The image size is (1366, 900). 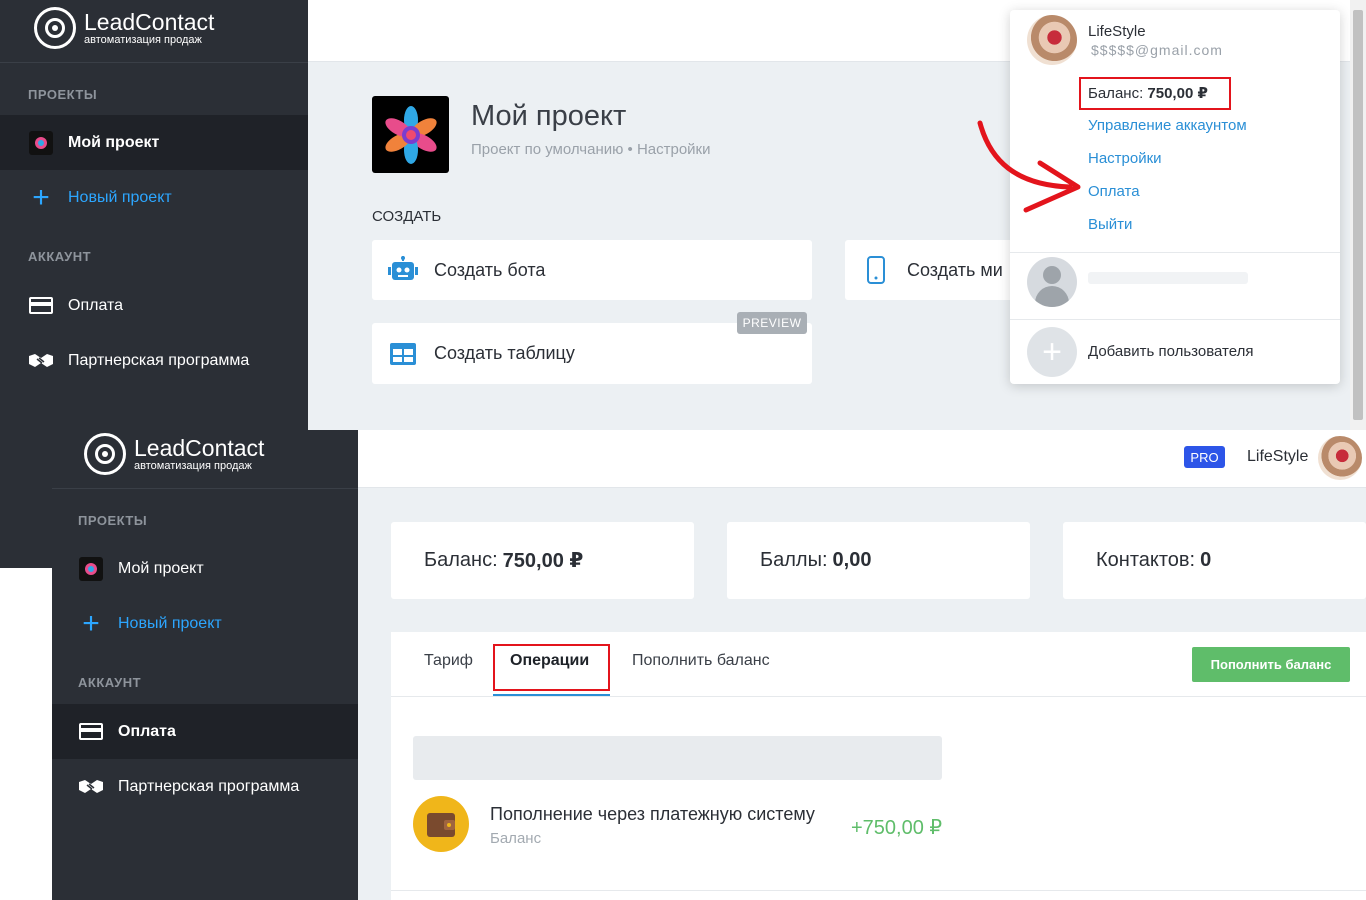 What do you see at coordinates (403, 270) in the screenshot?
I see `robot-icon` at bounding box center [403, 270].